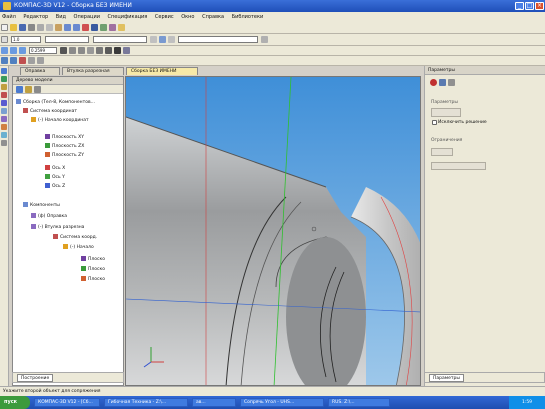 Image resolution: width=545 pixels, height=409 pixels. I want to click on tree-node-sub-coords: Система коорд., so click(75, 237).